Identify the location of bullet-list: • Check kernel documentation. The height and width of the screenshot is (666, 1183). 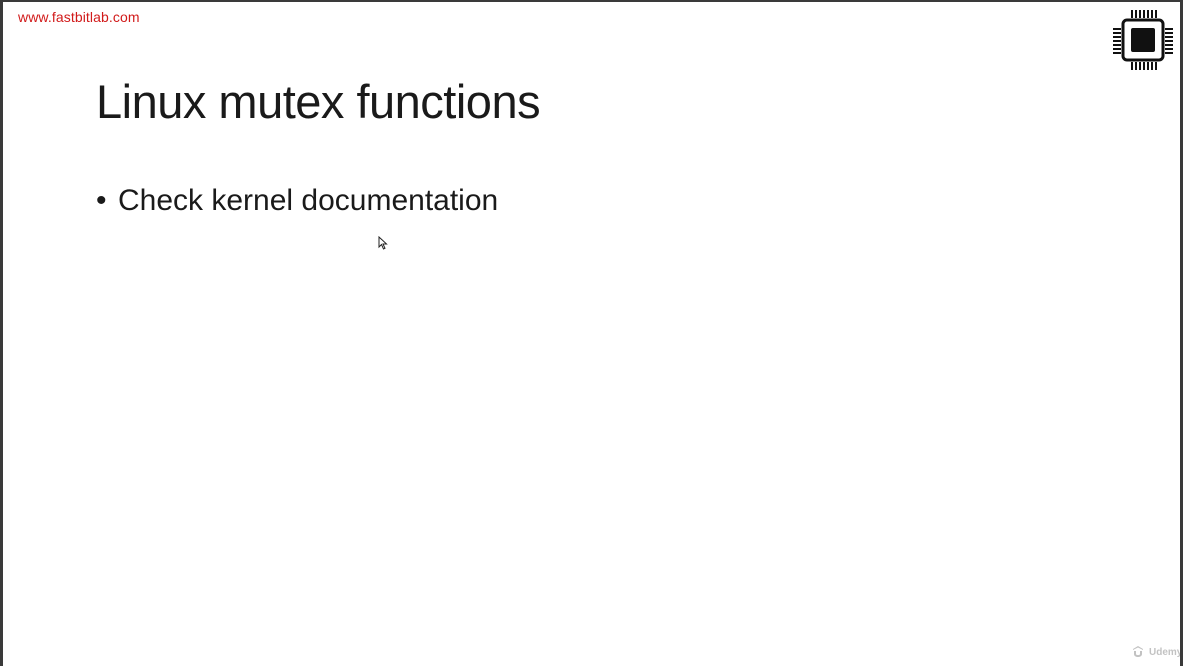
(297, 201).